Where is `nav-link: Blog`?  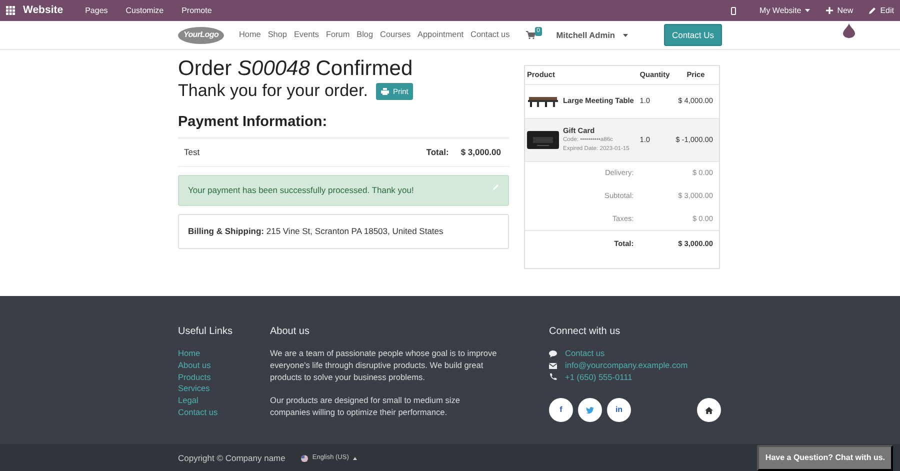
nav-link: Blog is located at coordinates (365, 35).